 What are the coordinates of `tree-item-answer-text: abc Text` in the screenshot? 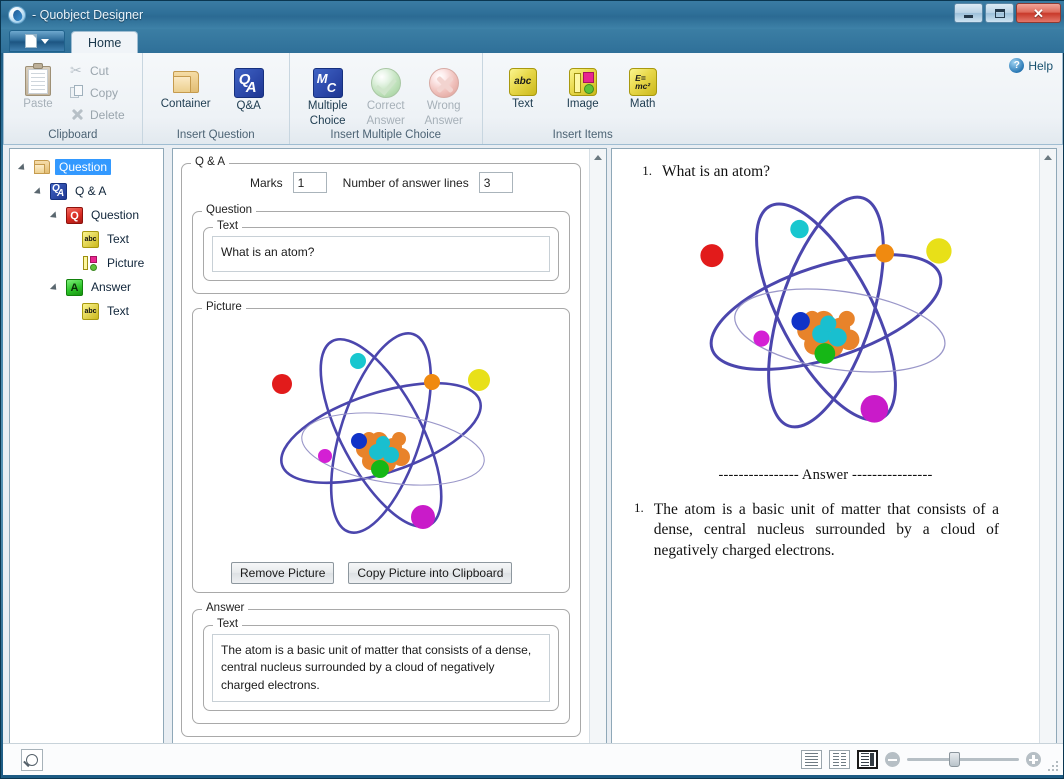 It's located at (87, 311).